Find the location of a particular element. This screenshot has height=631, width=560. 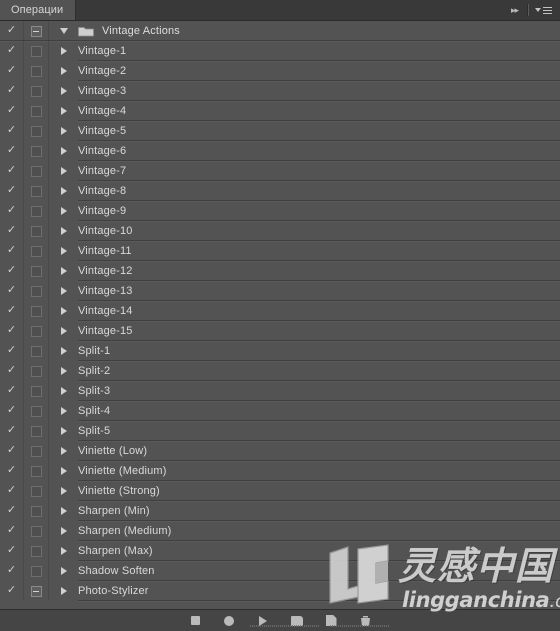

action-row: ✓ Photo-Stylizer is located at coordinates (280, 591).